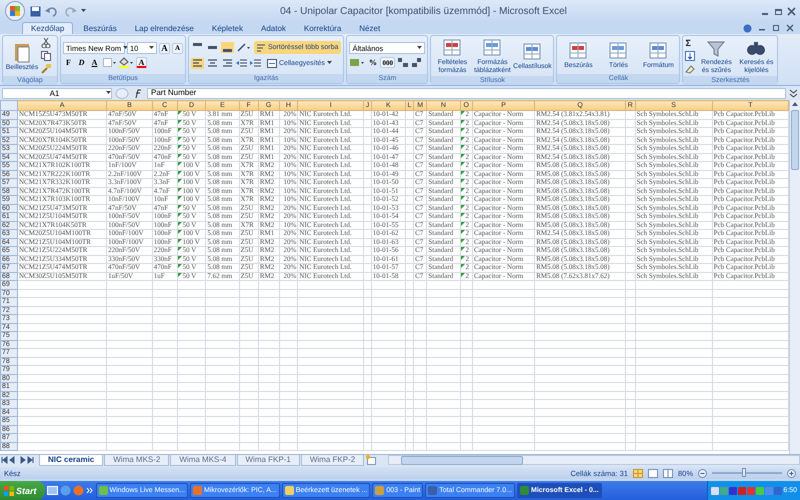  Describe the element at coordinates (369, 28) in the screenshot. I see `ribbon-tab: Nézet` at that location.